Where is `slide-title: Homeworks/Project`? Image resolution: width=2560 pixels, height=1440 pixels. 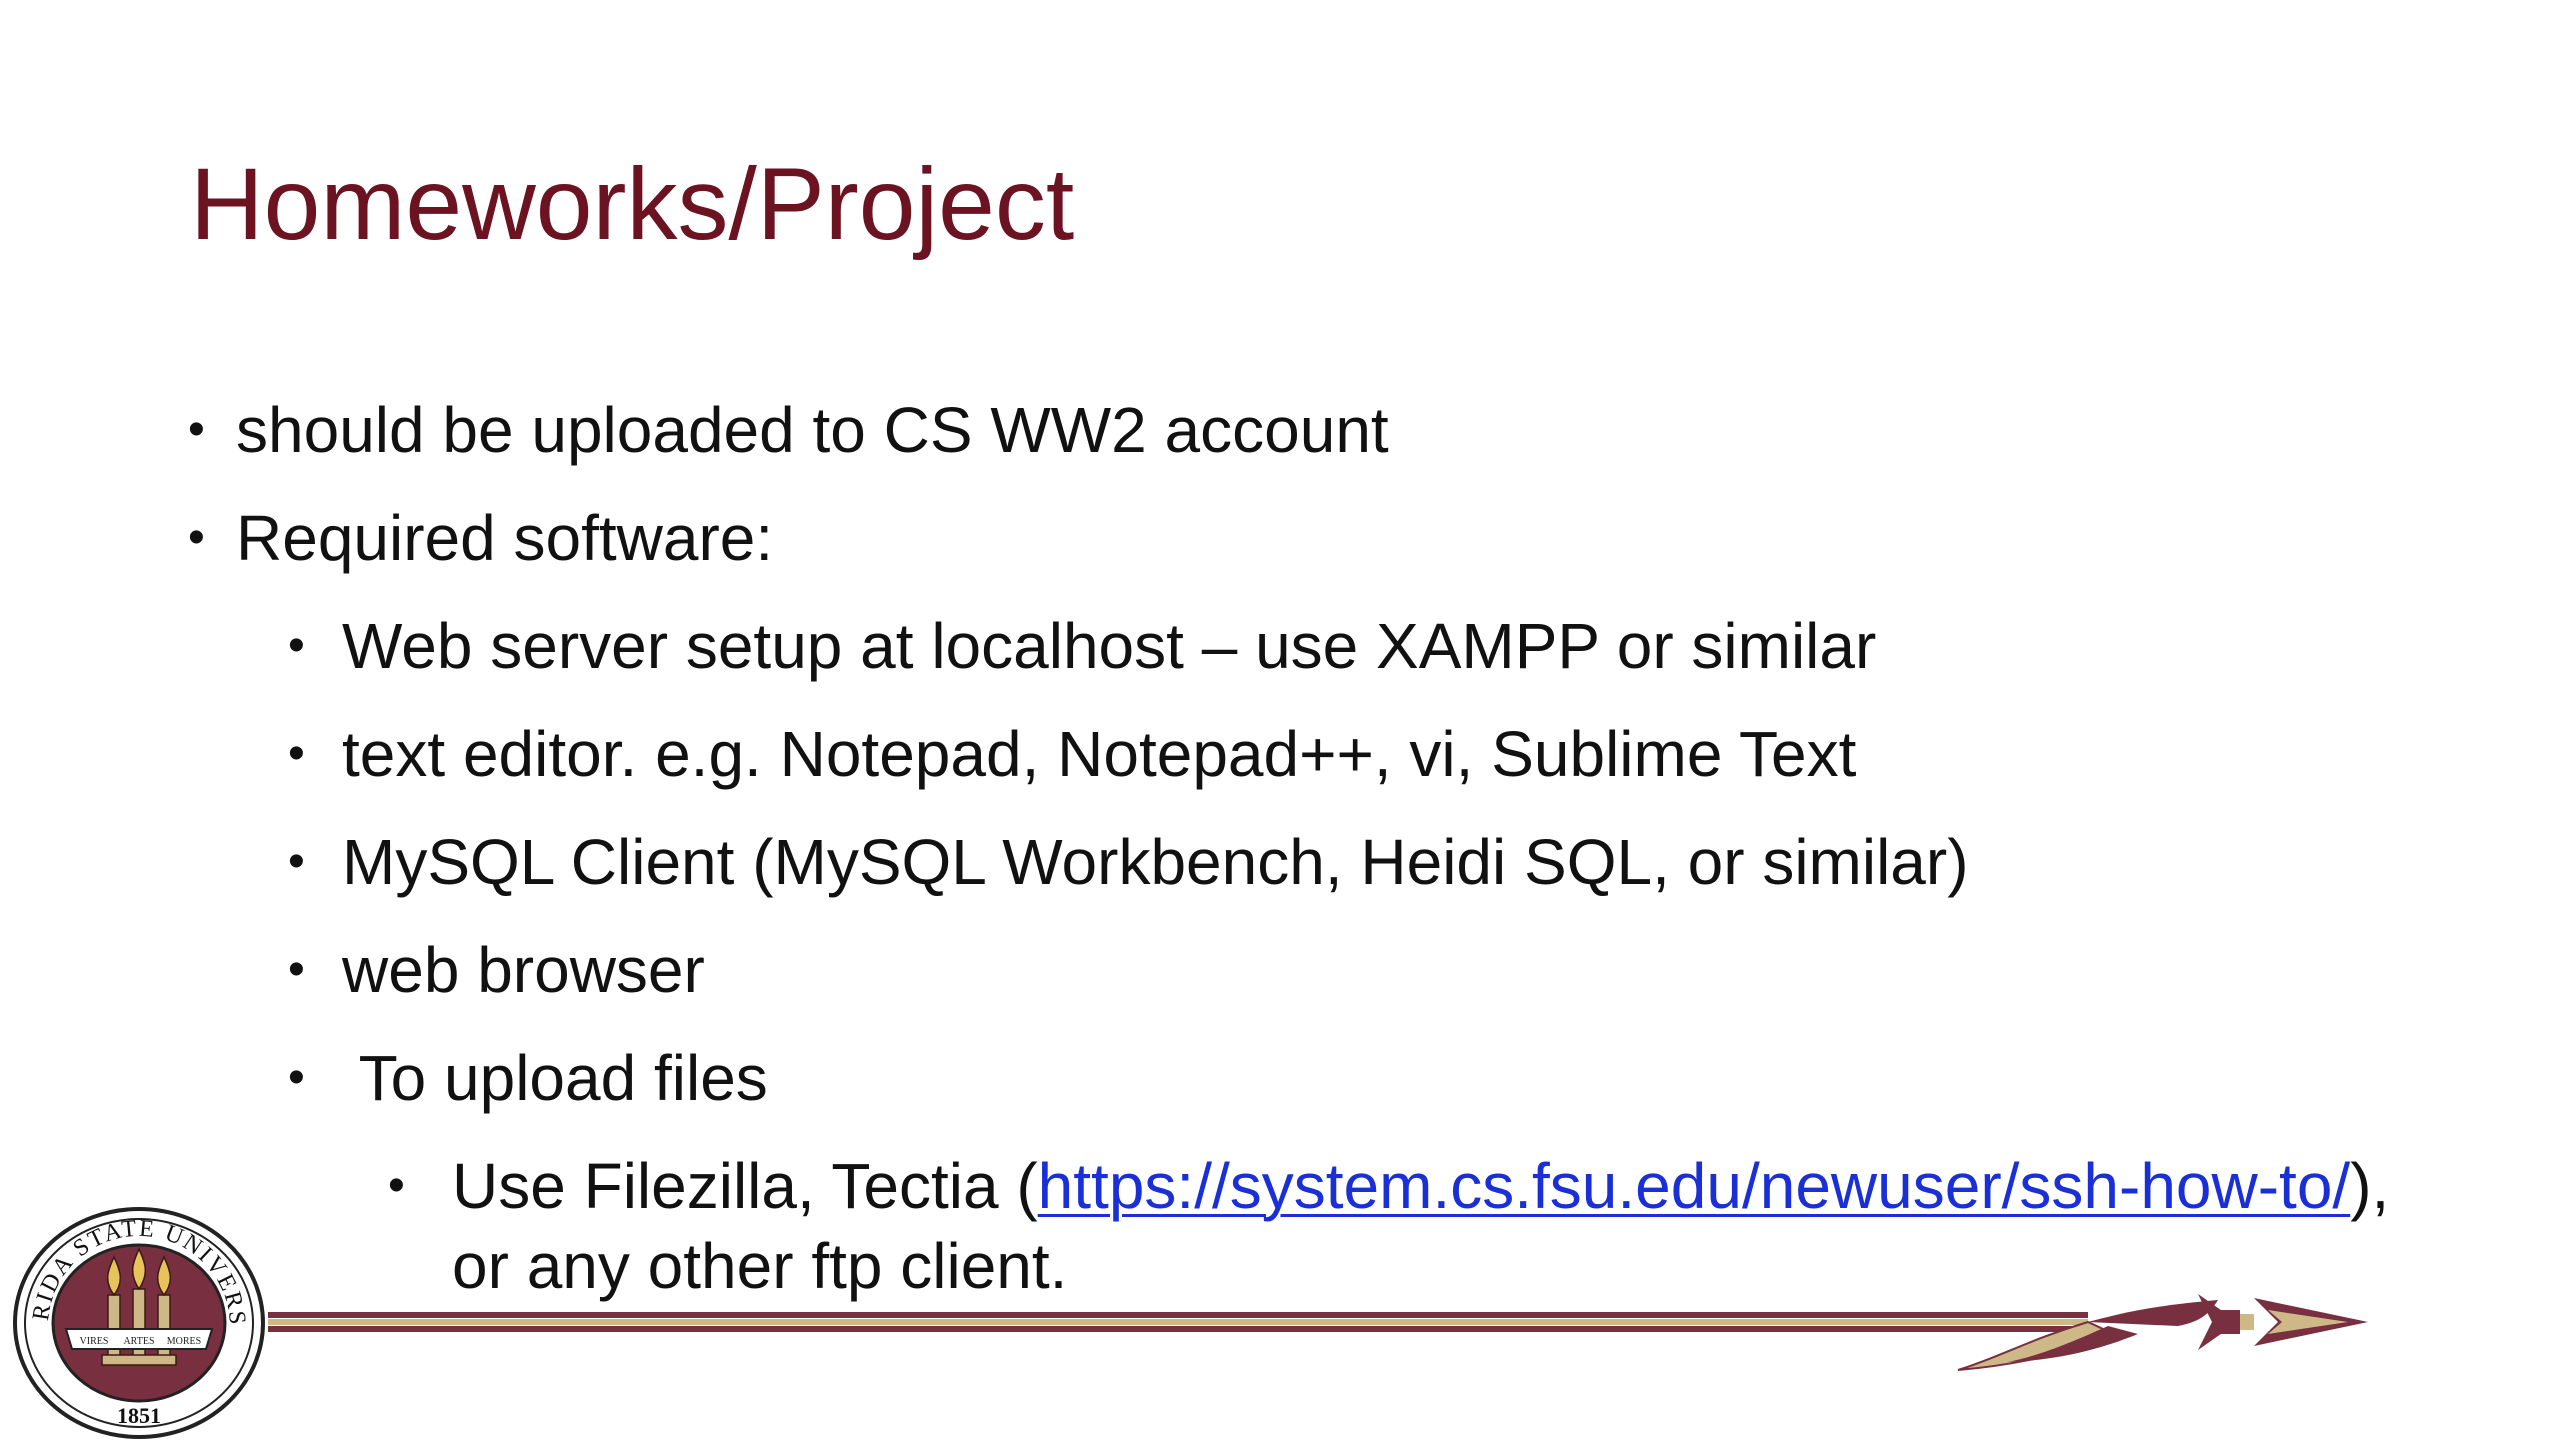 slide-title: Homeworks/Project is located at coordinates (632, 204).